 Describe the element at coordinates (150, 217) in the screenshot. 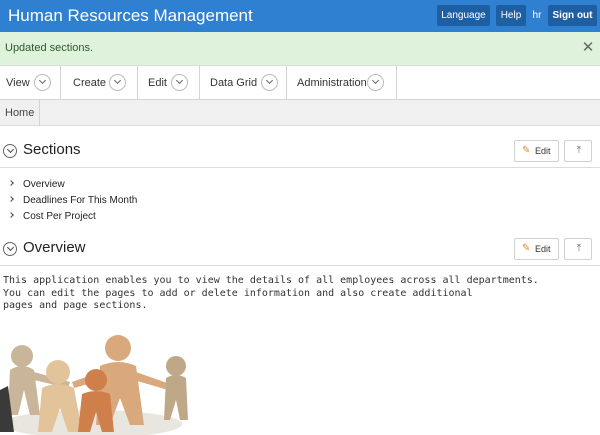

I see `list-item: Cost Per Project` at that location.